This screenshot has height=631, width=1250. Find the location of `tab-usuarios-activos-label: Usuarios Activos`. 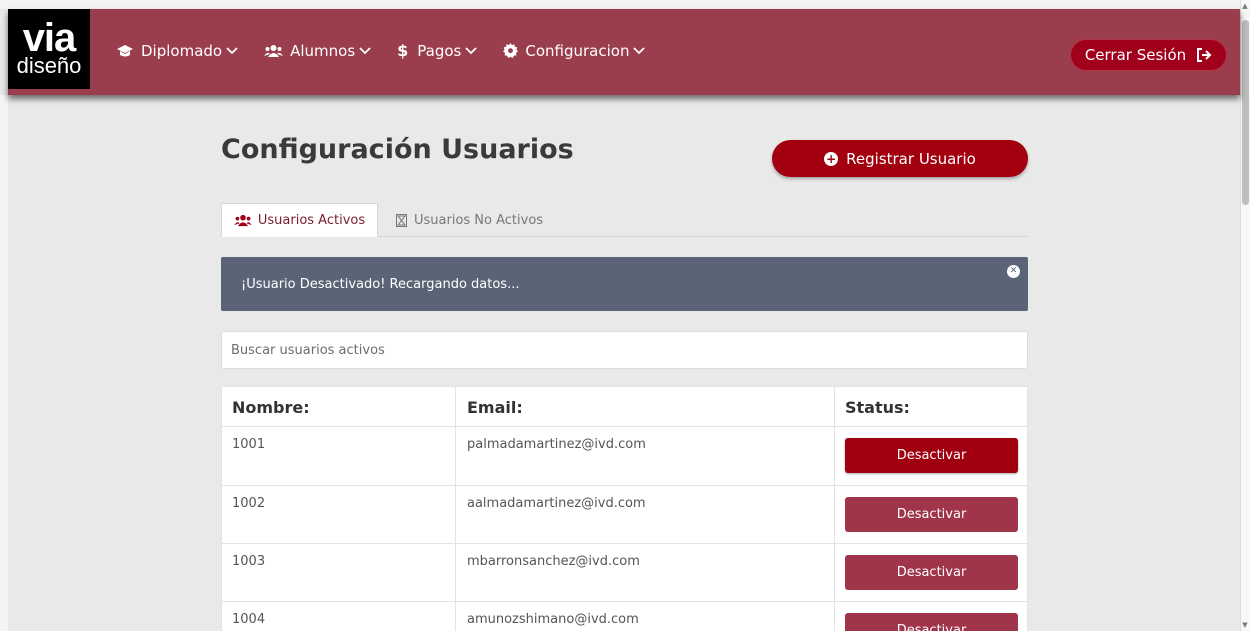

tab-usuarios-activos-label: Usuarios Activos is located at coordinates (311, 220).